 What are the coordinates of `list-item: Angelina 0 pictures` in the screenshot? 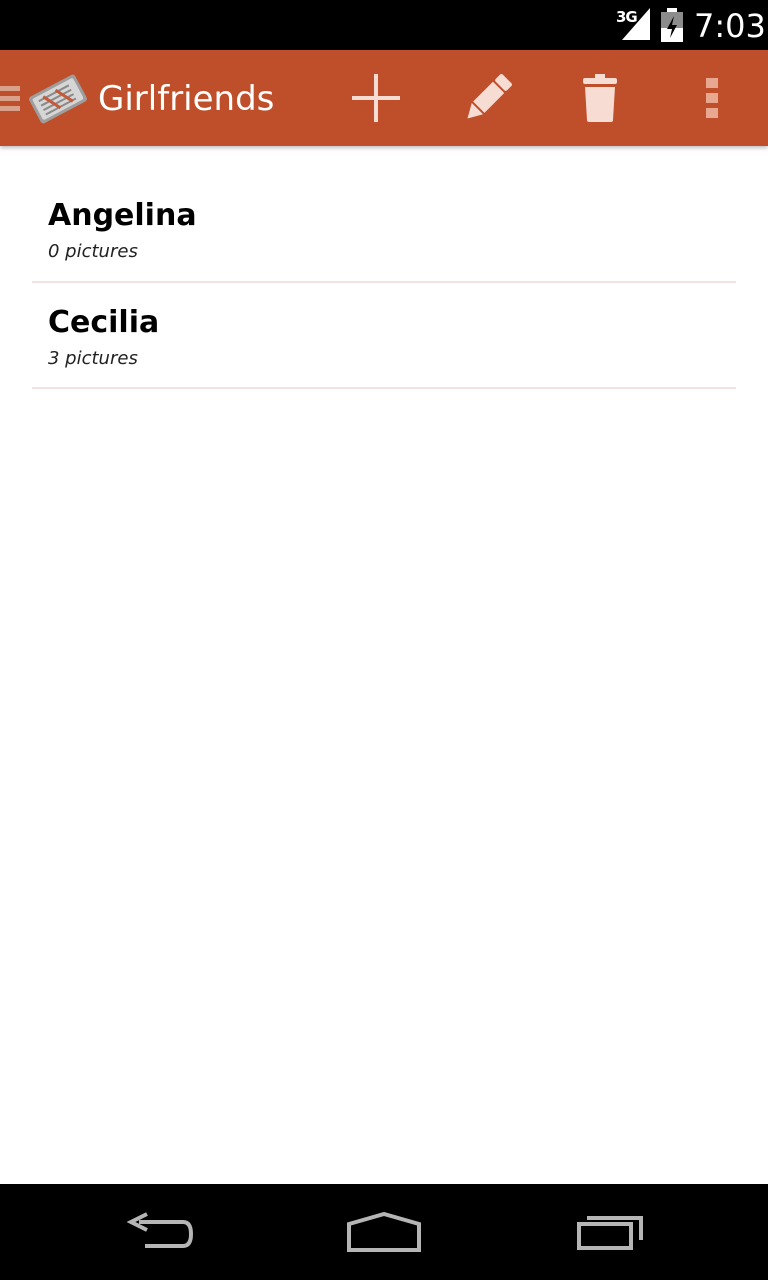 It's located at (384, 214).